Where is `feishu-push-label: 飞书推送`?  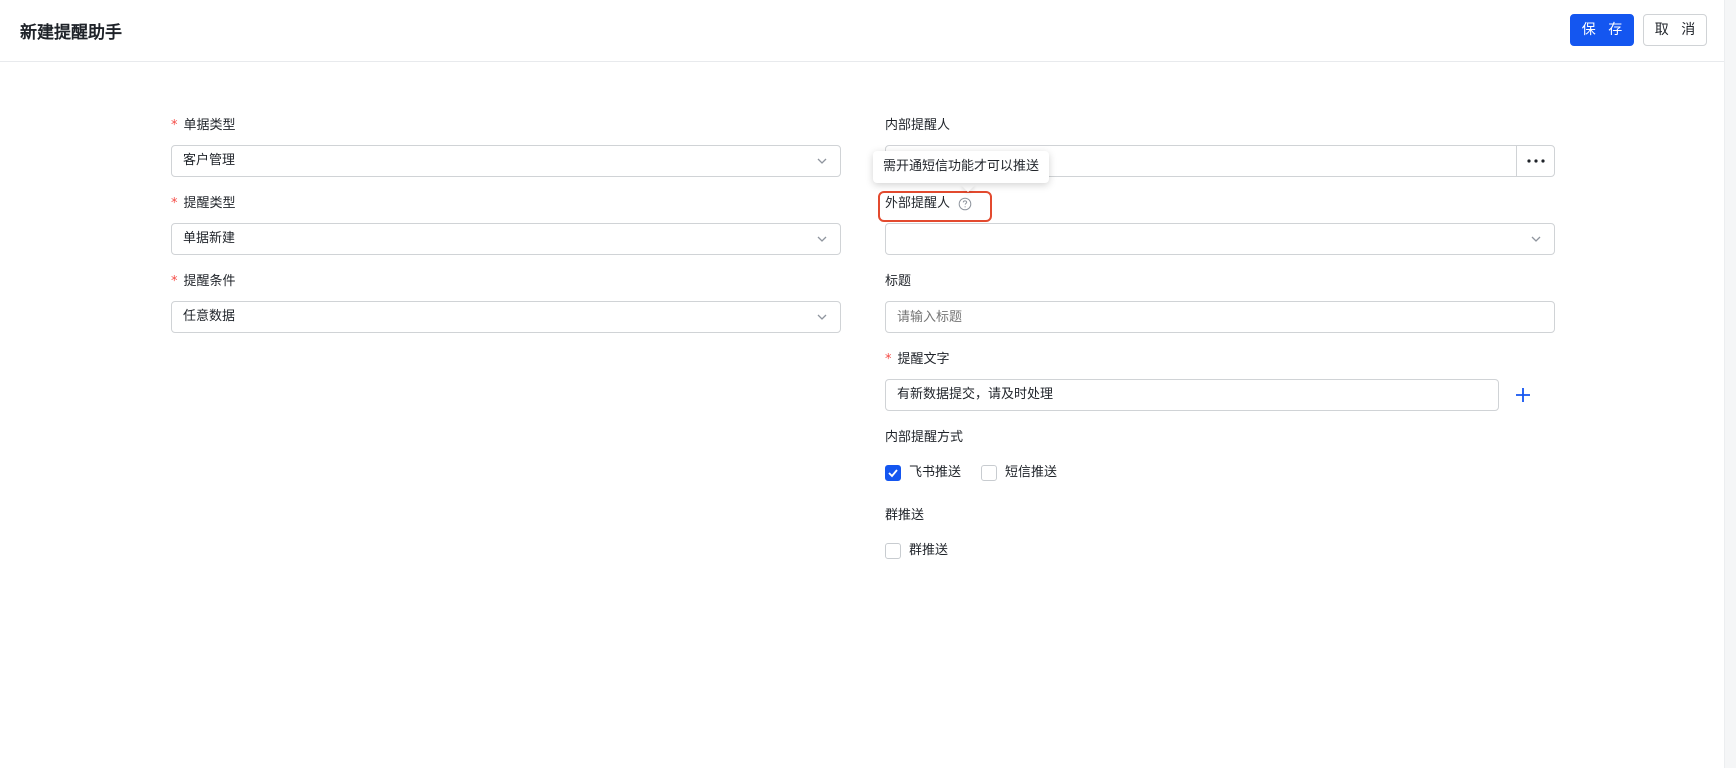
feishu-push-label: 飞书推送 is located at coordinates (935, 473).